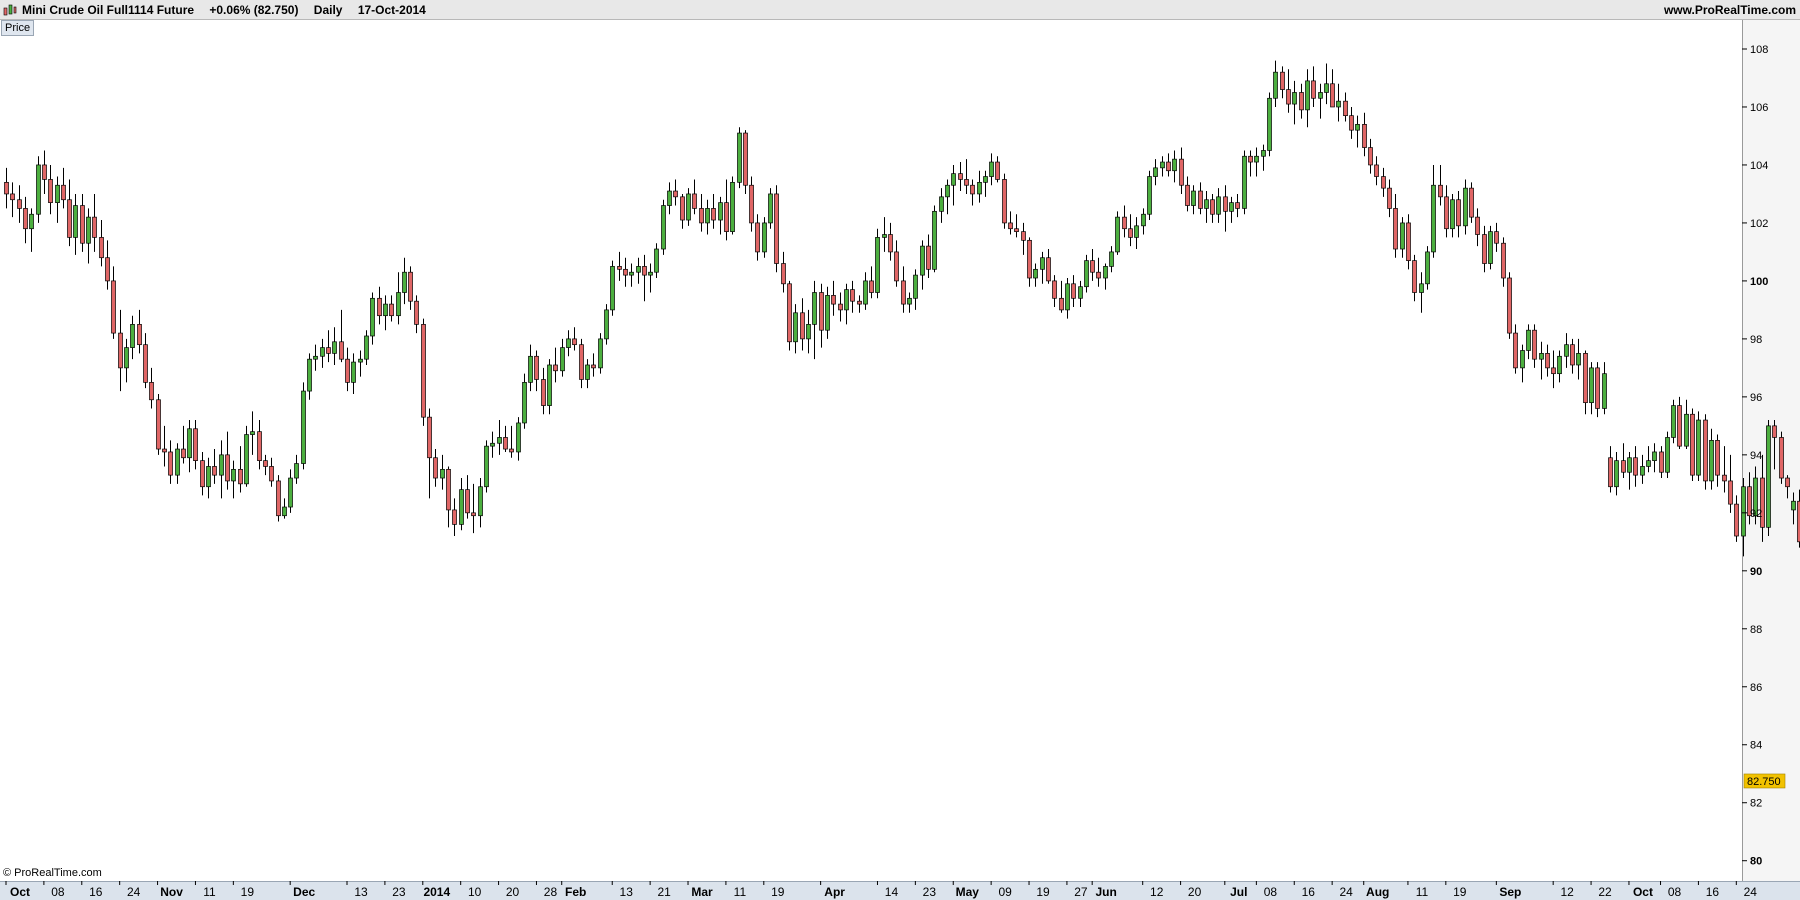  I want to click on last-price-label: 82.750, so click(1764, 782).